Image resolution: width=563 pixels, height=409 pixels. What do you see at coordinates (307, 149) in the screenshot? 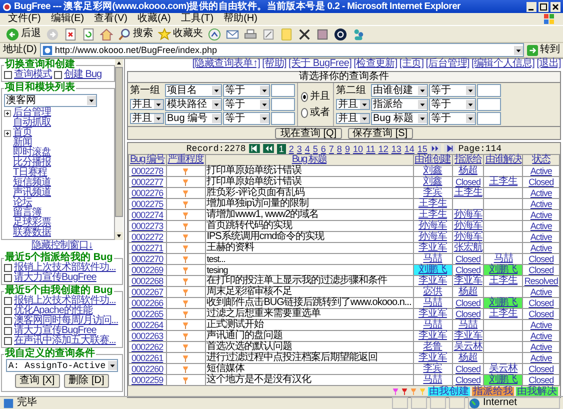
I see `page-link: 4` at bounding box center [307, 149].